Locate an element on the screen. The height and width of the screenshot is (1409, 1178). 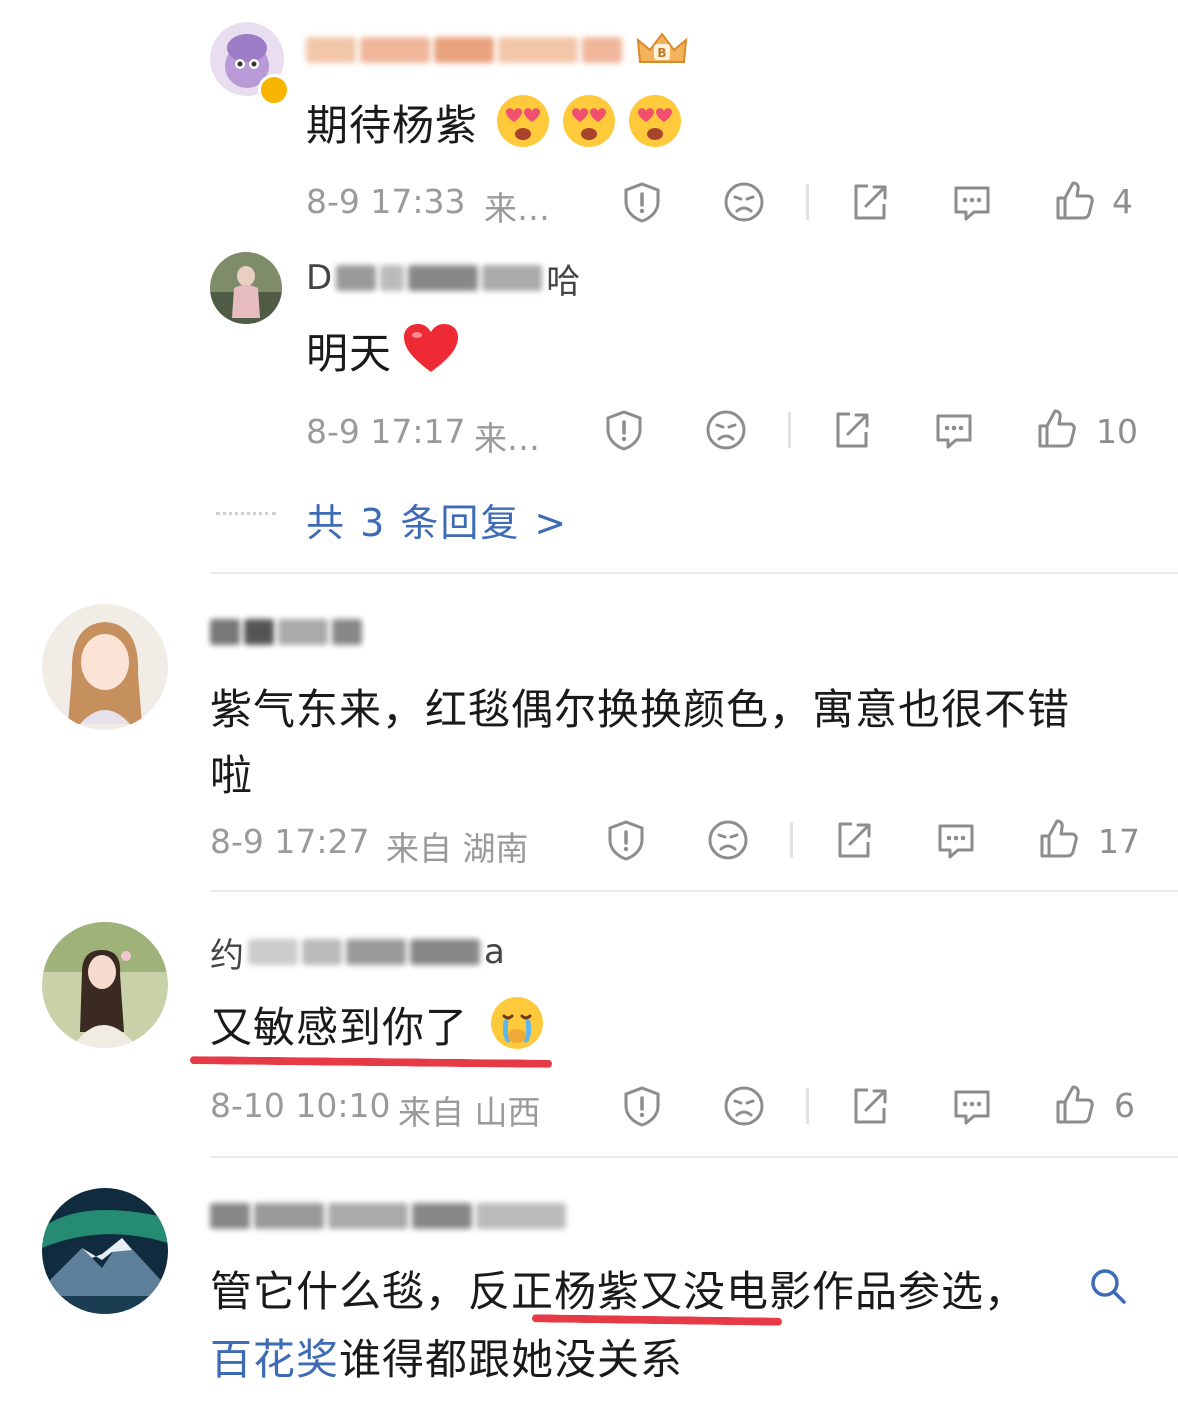
comment-text-line2: 百花奖谁得都跟她没关系 is located at coordinates (446, 1356).